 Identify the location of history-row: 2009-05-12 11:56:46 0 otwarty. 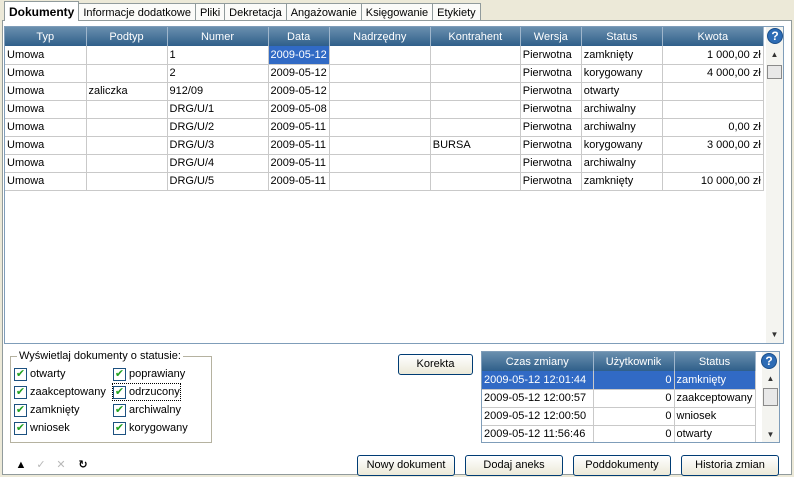
(619, 433).